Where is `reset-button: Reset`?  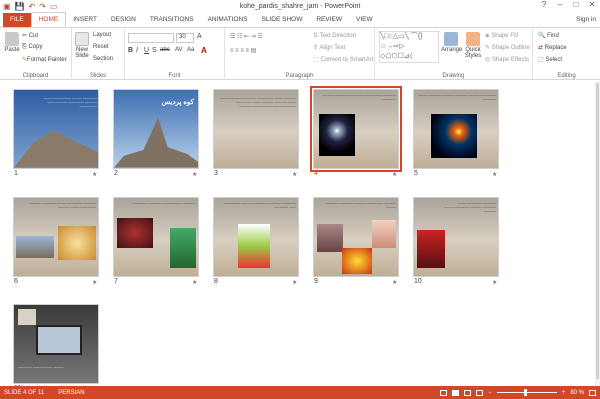 reset-button: Reset is located at coordinates (101, 47).